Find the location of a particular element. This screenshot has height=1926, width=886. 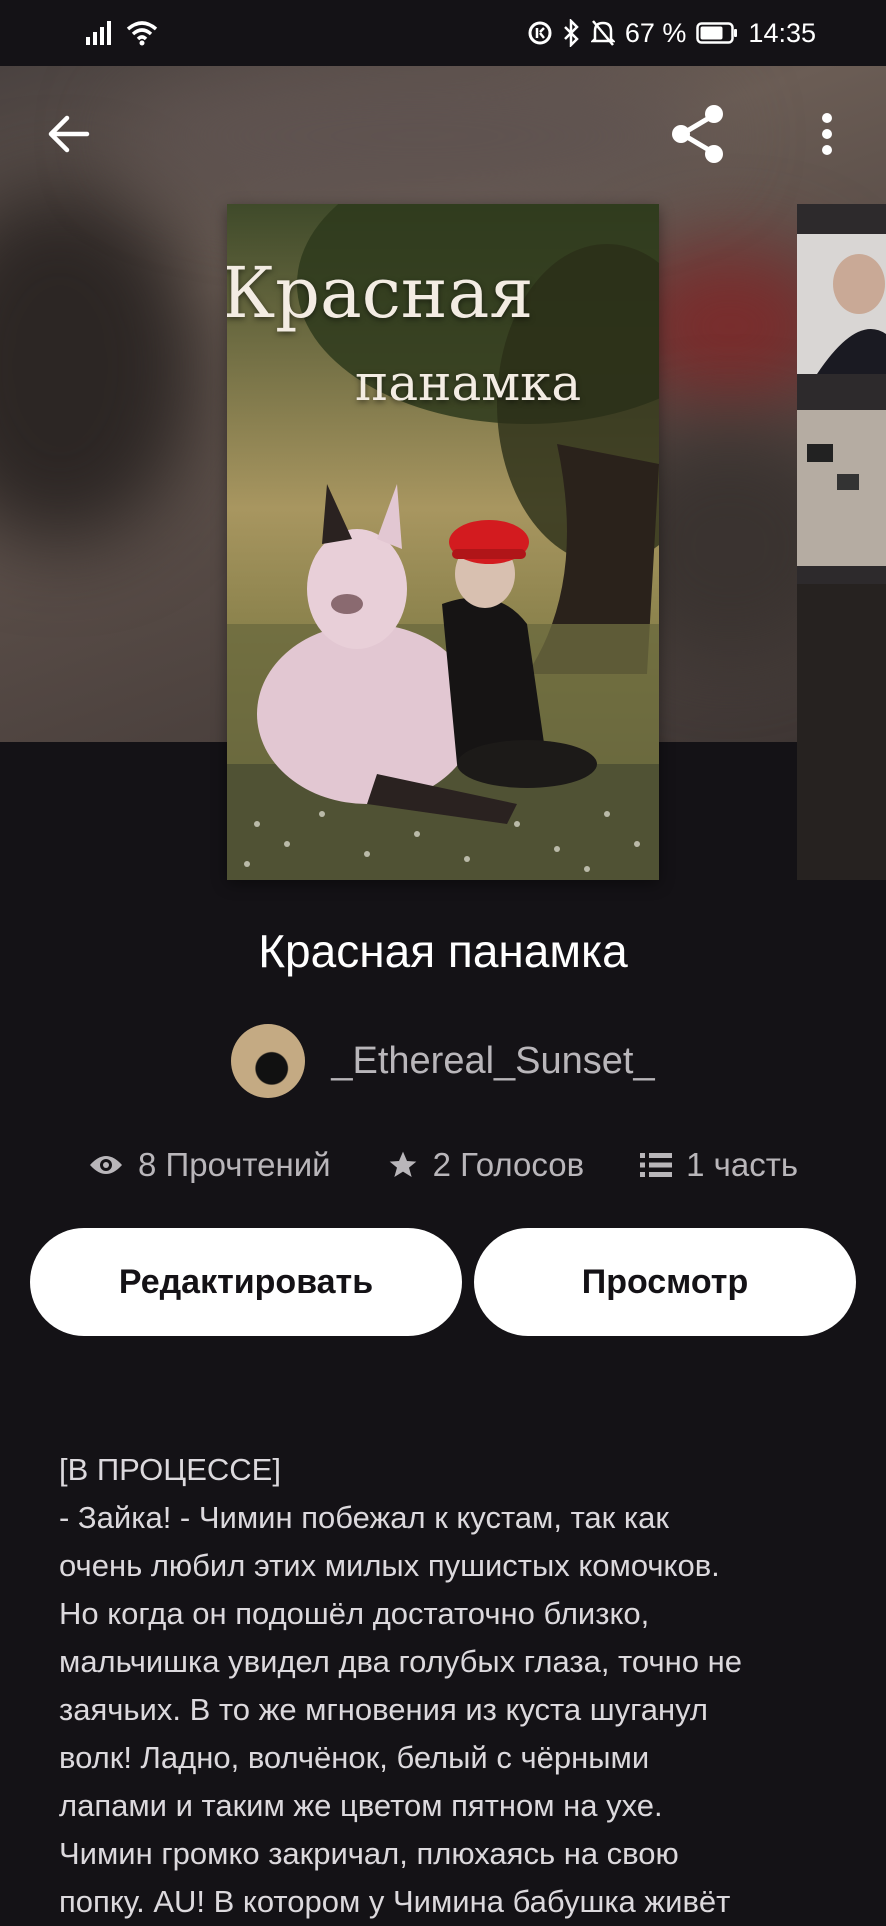

wifi-icon is located at coordinates (142, 33).